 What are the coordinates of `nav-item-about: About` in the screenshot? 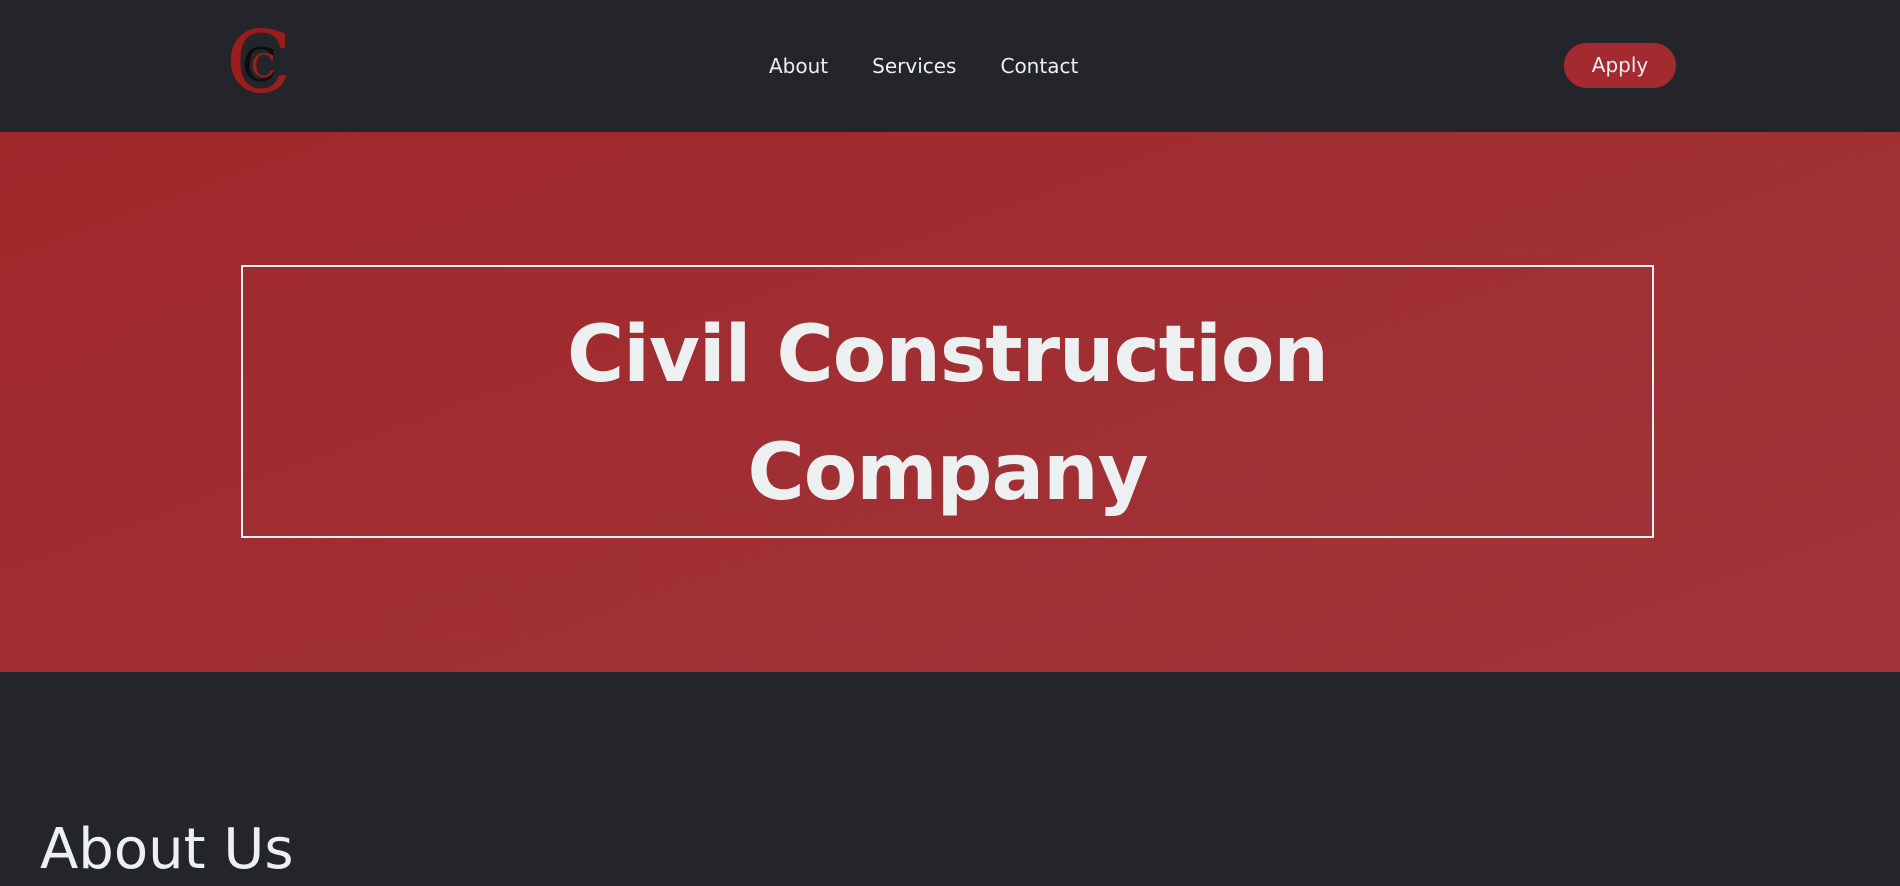 It's located at (798, 66).